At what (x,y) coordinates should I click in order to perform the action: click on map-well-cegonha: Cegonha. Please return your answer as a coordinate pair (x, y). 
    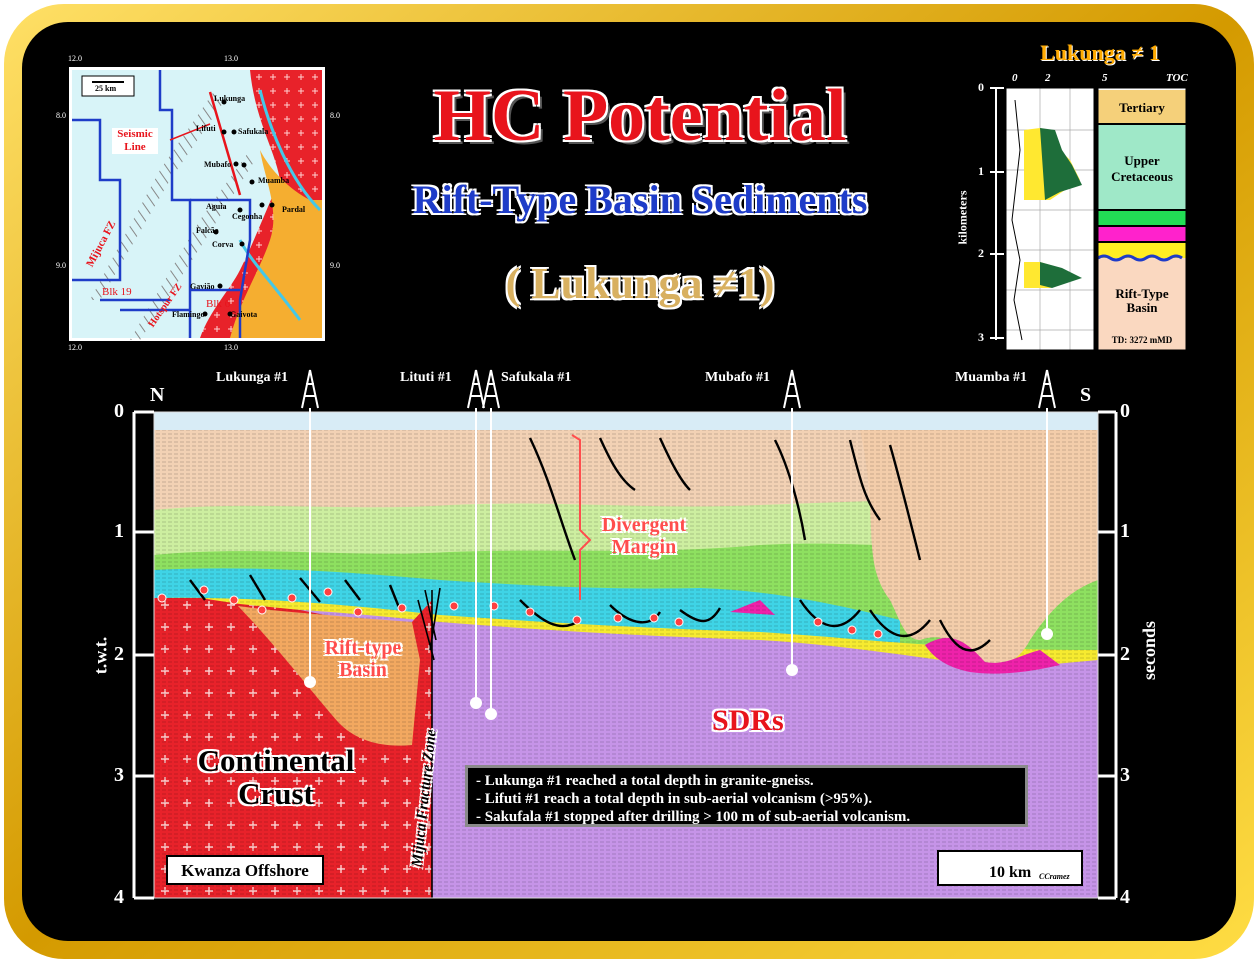
    Looking at the image, I should click on (247, 216).